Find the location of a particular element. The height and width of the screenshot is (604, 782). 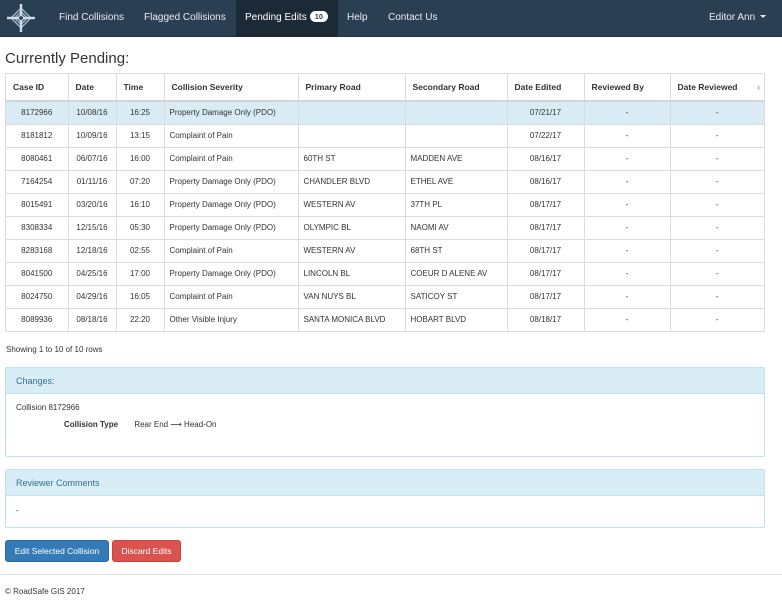

table-cell: 8015491 is located at coordinates (37, 204).